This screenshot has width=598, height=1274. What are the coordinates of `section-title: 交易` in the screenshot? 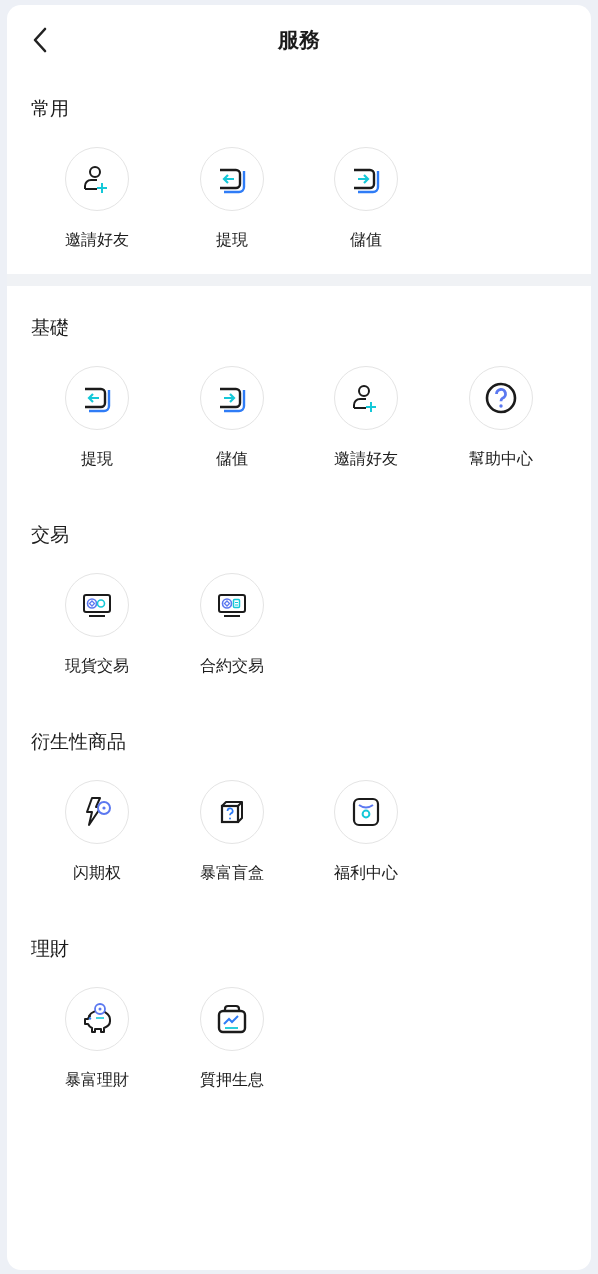 It's located at (49, 534).